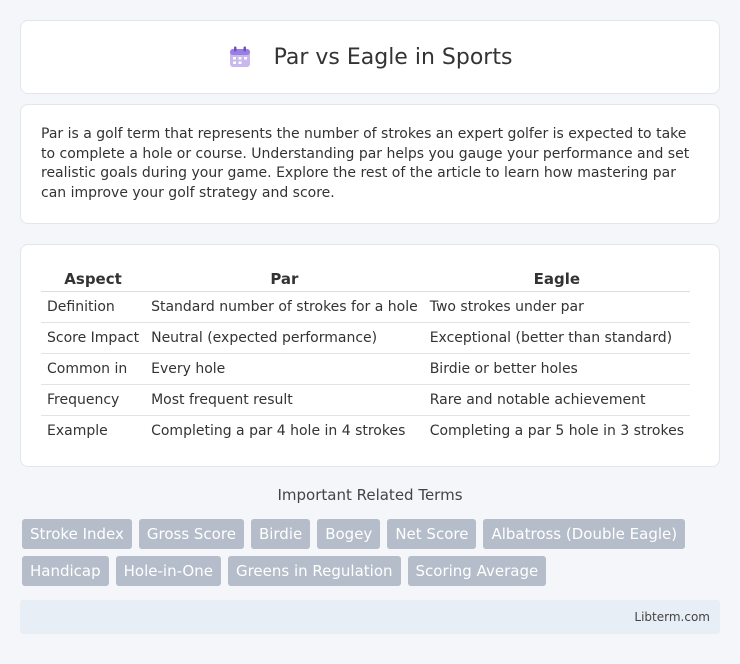 The image size is (740, 664). I want to click on tag-net-score: Net Score, so click(432, 534).